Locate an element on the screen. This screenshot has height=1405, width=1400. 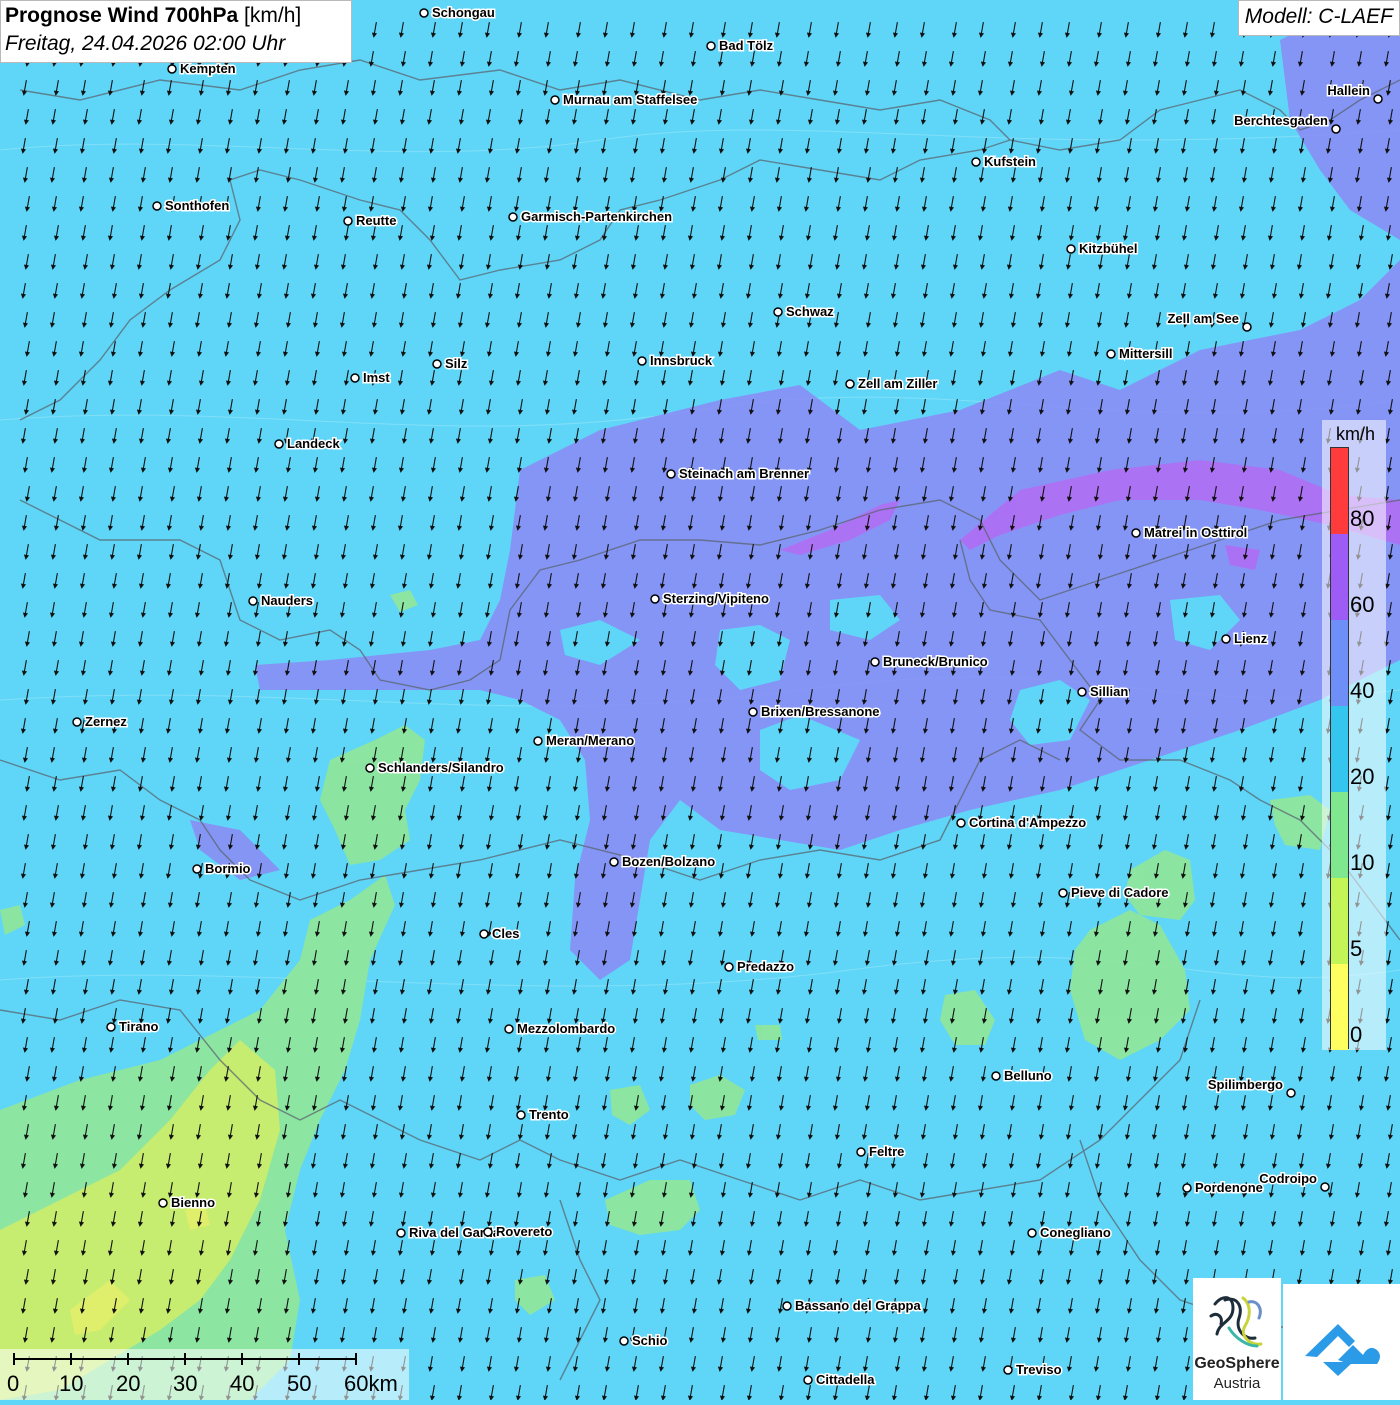
city-label: Imst is located at coordinates (376, 377).